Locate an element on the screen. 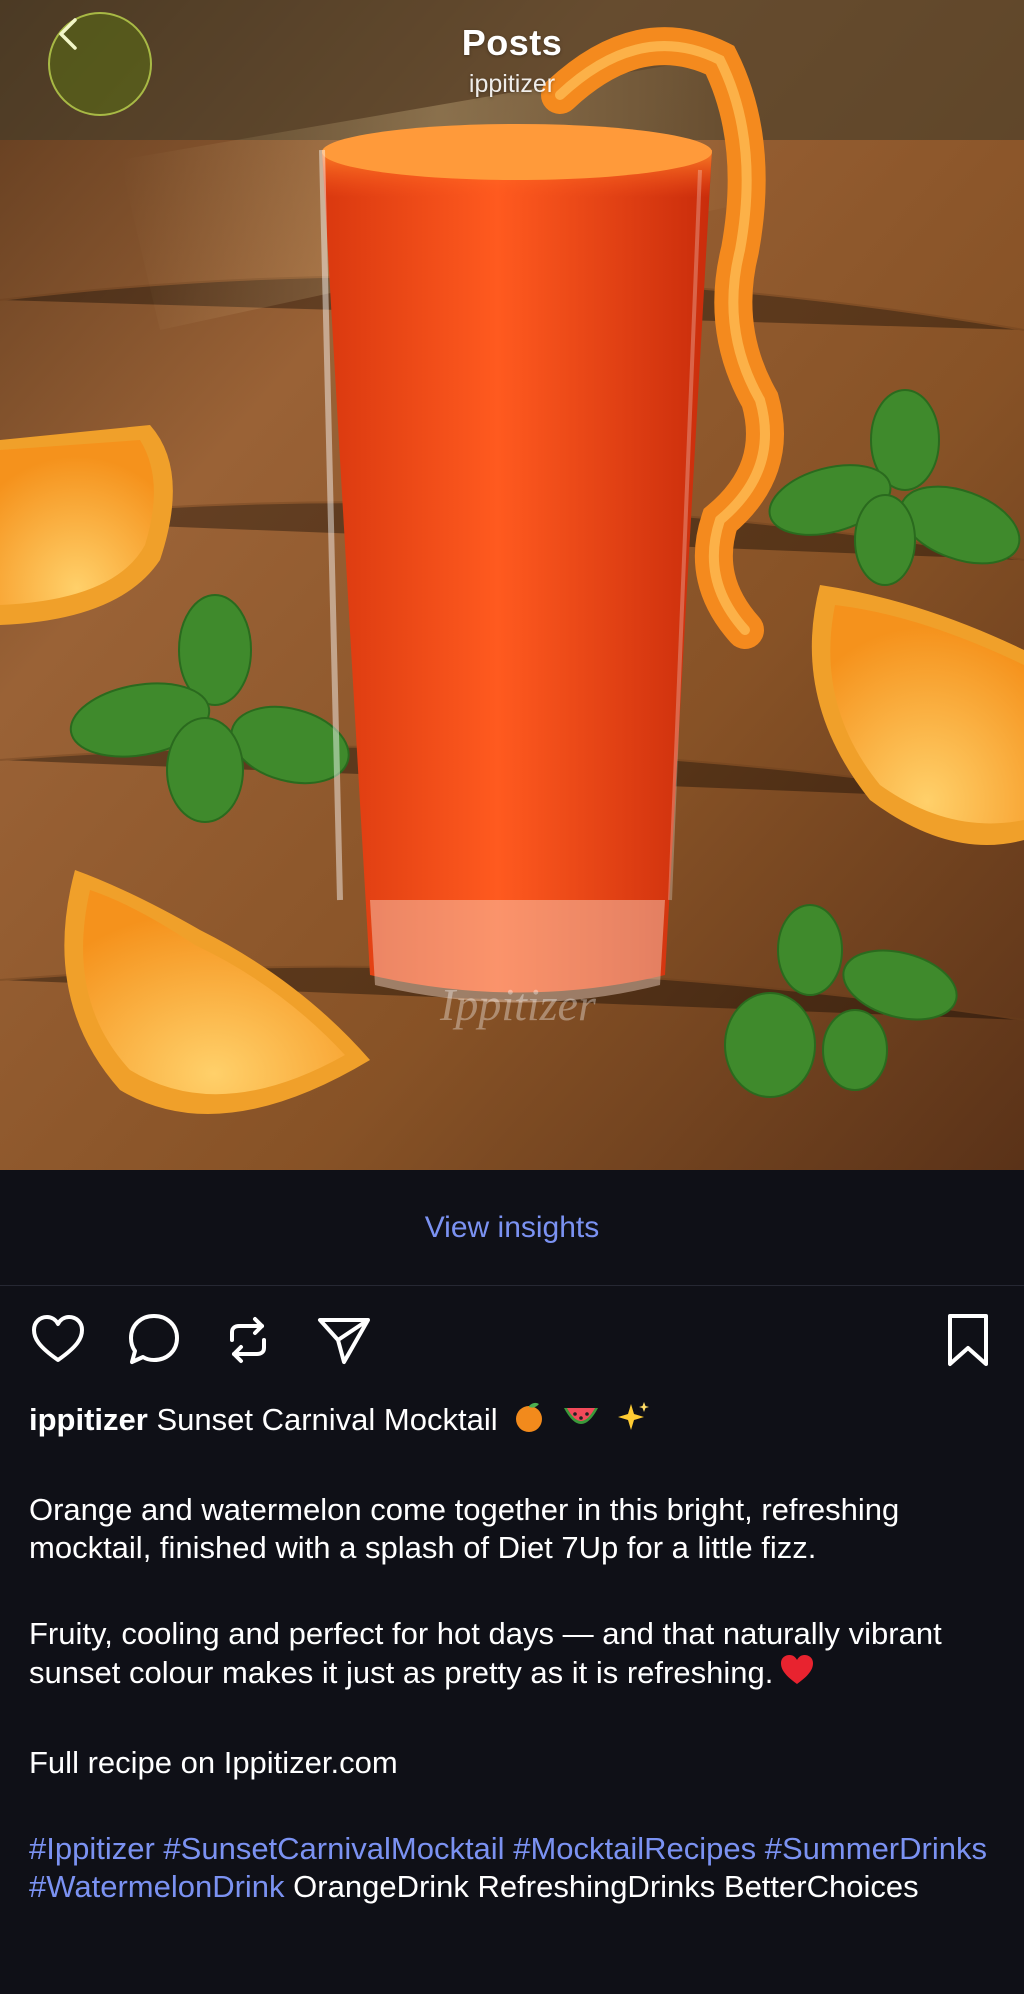  caption-title: Sunset Carnival Mocktail is located at coordinates (327, 1419).